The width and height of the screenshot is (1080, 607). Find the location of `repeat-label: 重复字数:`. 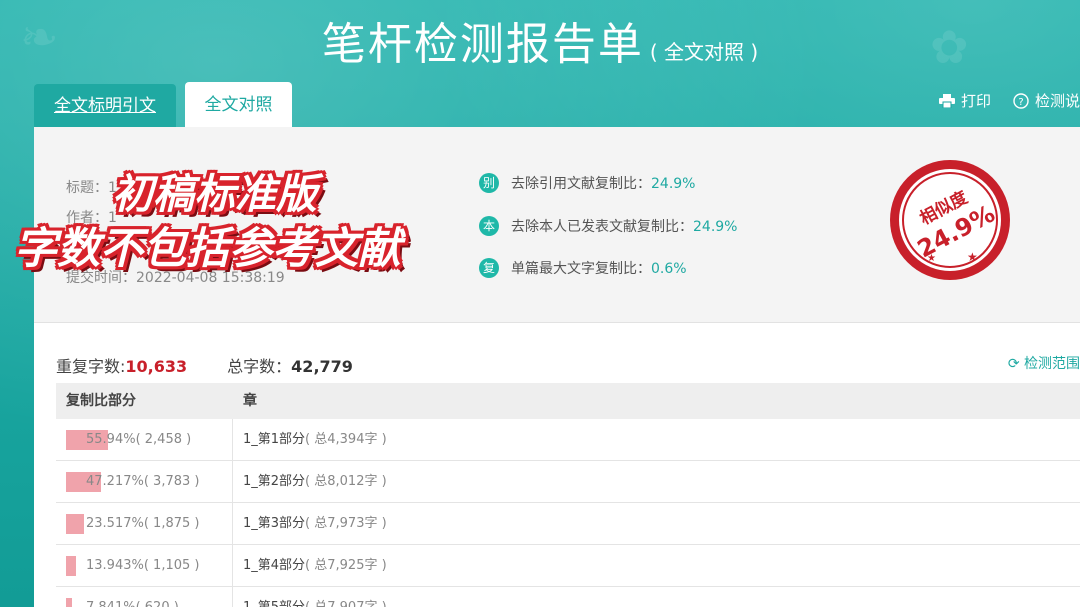

repeat-label: 重复字数: is located at coordinates (91, 366).